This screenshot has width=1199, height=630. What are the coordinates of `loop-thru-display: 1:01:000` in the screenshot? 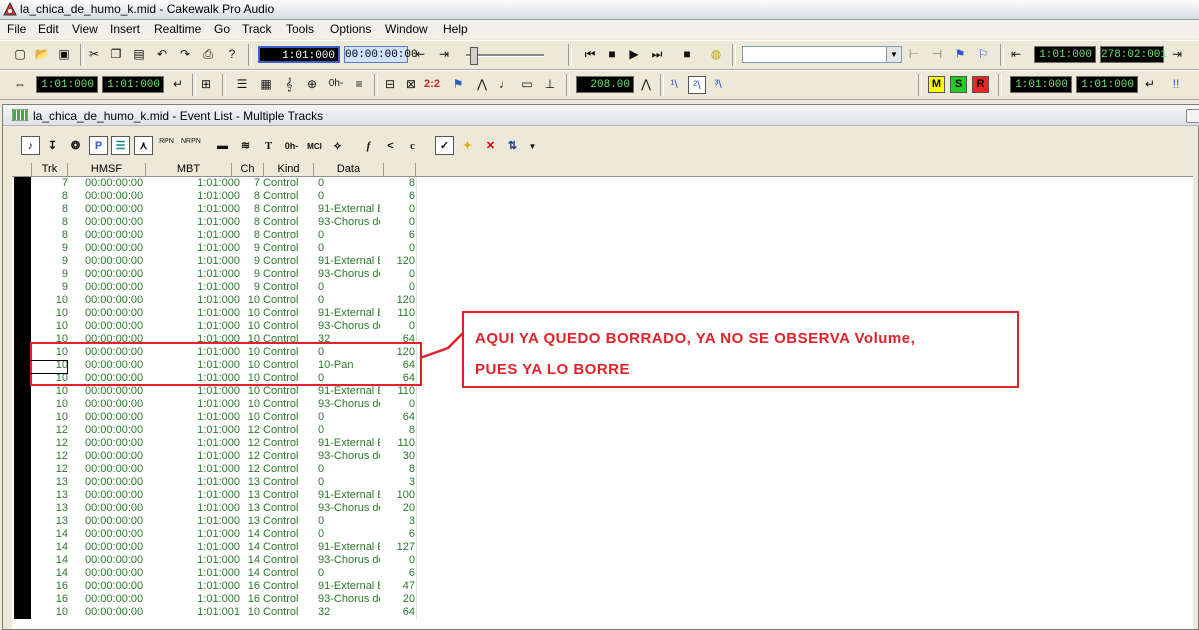 It's located at (133, 84).